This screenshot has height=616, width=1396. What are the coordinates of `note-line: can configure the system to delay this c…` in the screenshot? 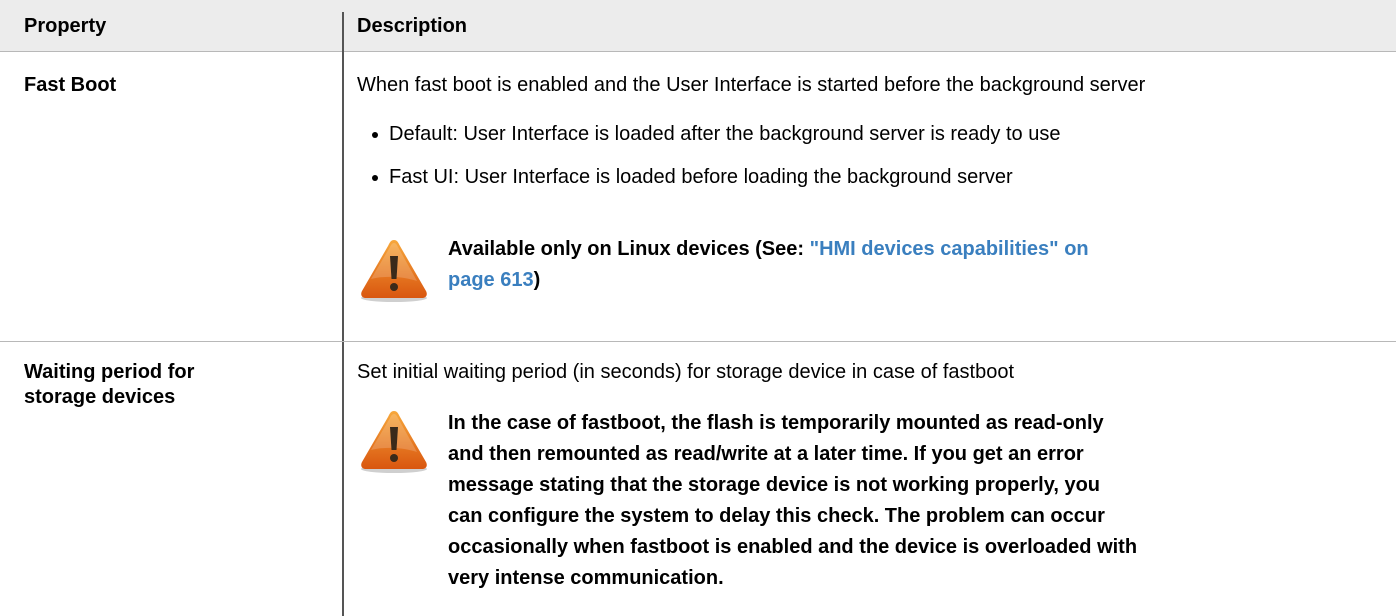 It's located at (776, 516).